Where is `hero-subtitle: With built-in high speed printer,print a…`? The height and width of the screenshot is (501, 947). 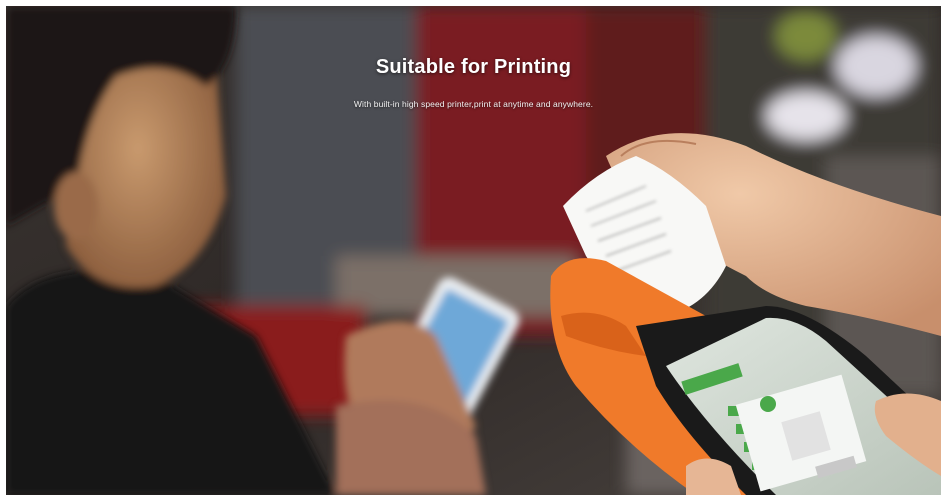
hero-subtitle: With built-in high speed printer,print a… is located at coordinates (473, 104).